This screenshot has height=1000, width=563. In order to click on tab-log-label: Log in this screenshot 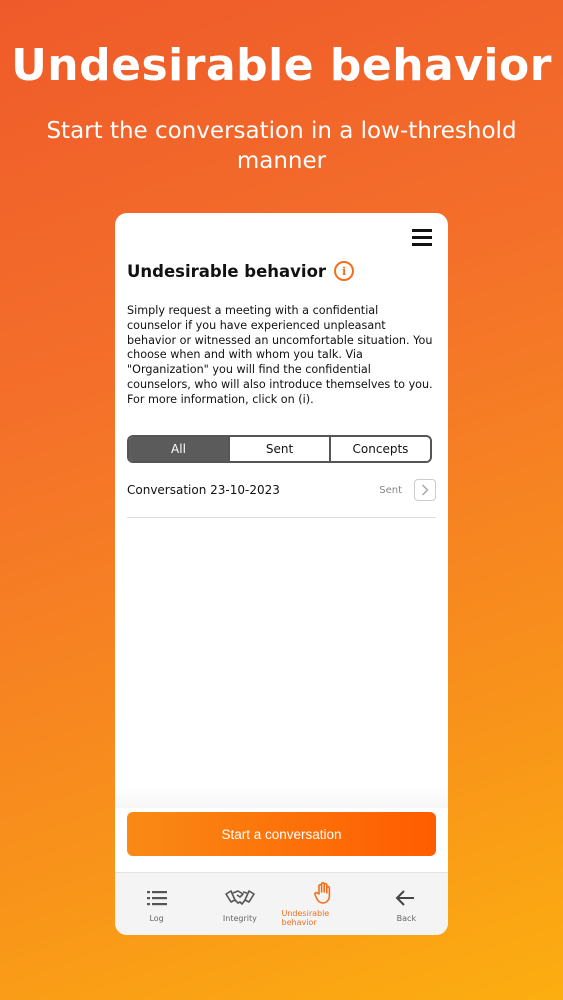, I will do `click(156, 918)`.